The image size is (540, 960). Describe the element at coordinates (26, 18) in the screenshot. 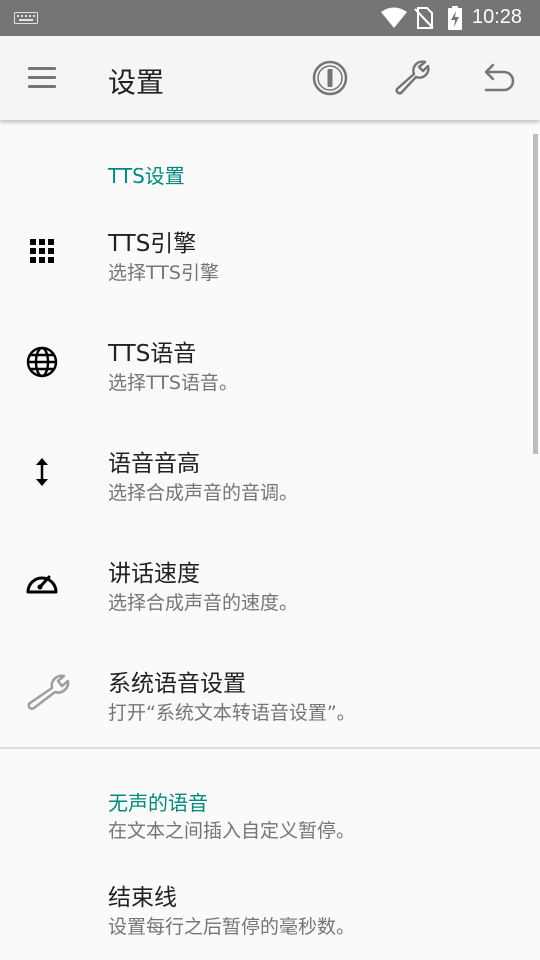

I see `keyboard-icon` at that location.